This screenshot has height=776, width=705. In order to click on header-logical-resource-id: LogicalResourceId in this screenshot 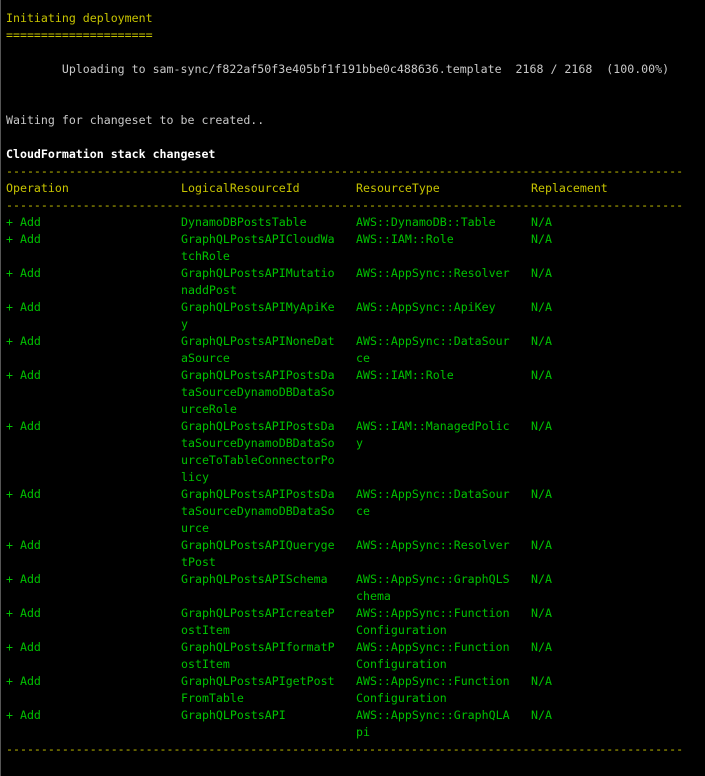, I will do `click(240, 188)`.